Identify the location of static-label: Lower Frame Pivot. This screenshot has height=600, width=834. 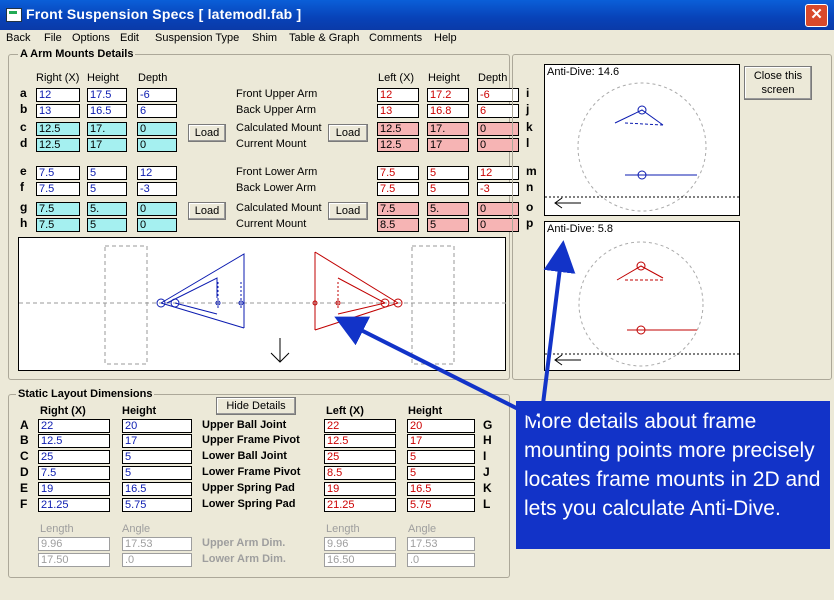
(251, 472).